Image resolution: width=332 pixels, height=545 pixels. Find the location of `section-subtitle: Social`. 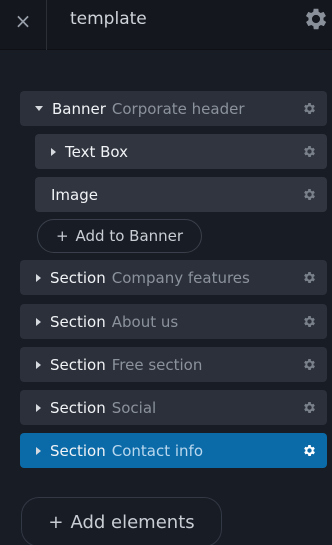

section-subtitle: Social is located at coordinates (134, 407).